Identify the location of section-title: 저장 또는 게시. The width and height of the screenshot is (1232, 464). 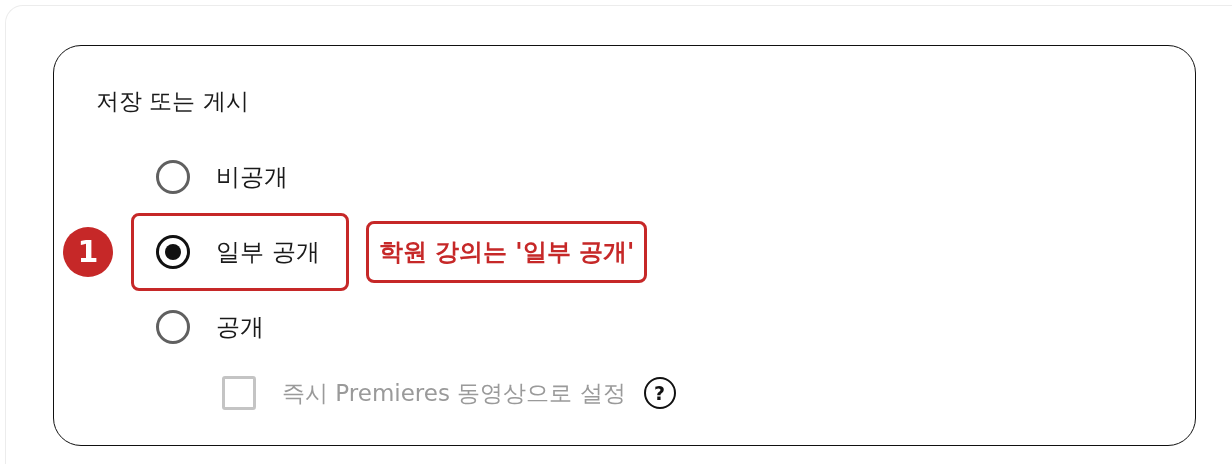
(173, 101).